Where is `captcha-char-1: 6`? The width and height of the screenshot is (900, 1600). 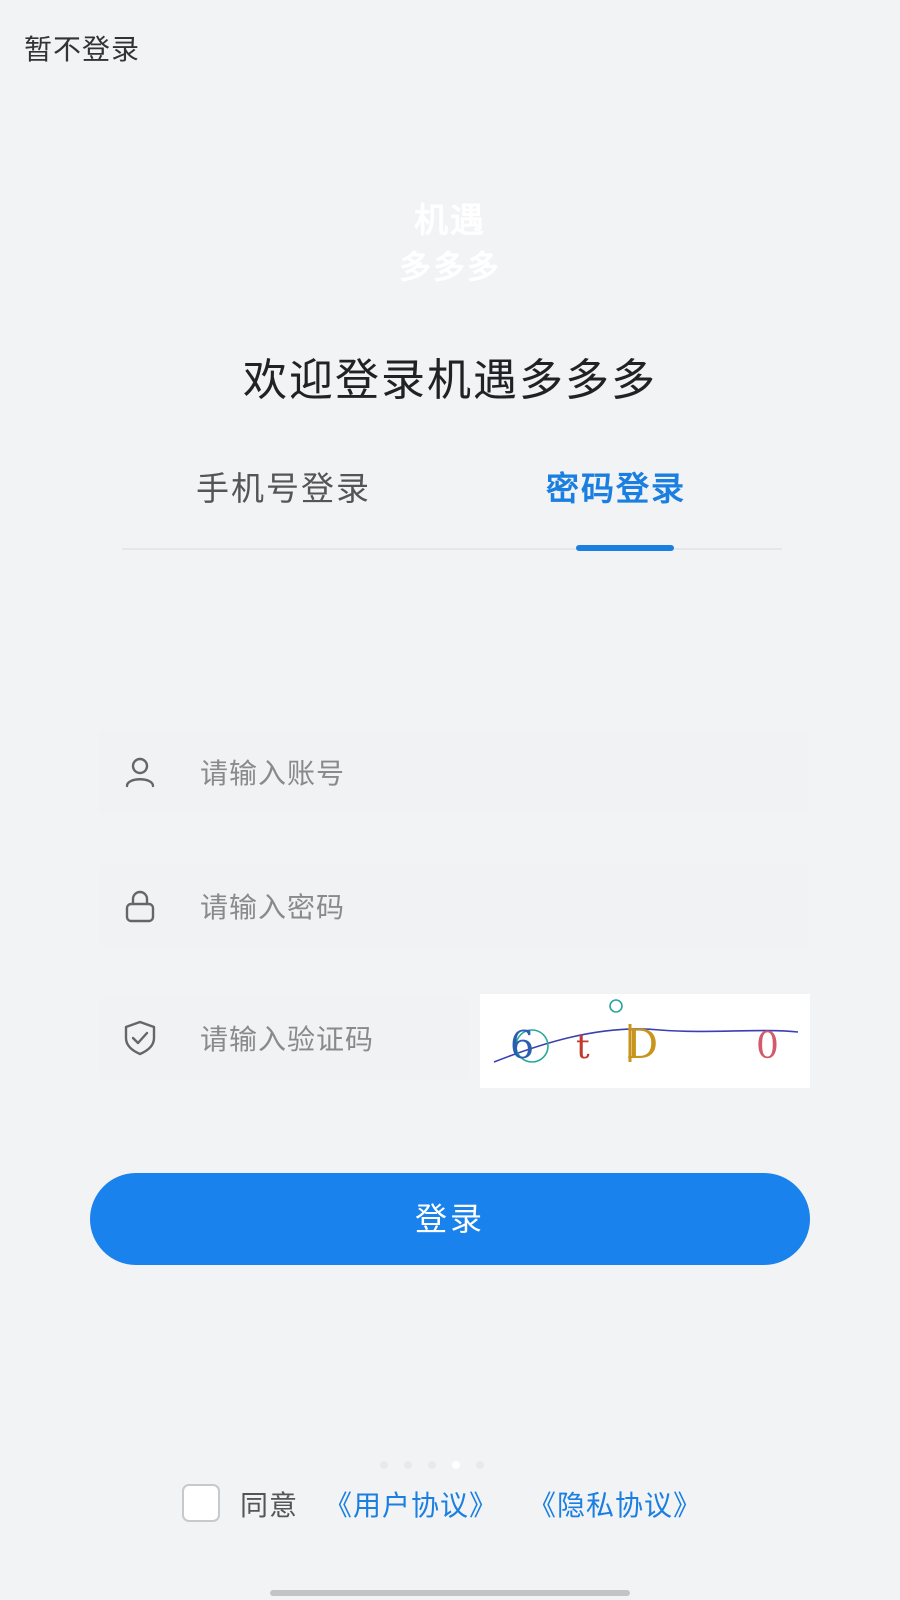 captcha-char-1: 6 is located at coordinates (522, 1045).